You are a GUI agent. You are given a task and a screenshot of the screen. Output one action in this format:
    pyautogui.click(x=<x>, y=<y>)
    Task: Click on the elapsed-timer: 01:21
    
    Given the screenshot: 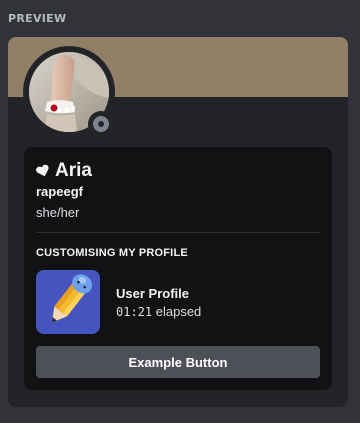 What is the action you would take?
    pyautogui.click(x=134, y=312)
    